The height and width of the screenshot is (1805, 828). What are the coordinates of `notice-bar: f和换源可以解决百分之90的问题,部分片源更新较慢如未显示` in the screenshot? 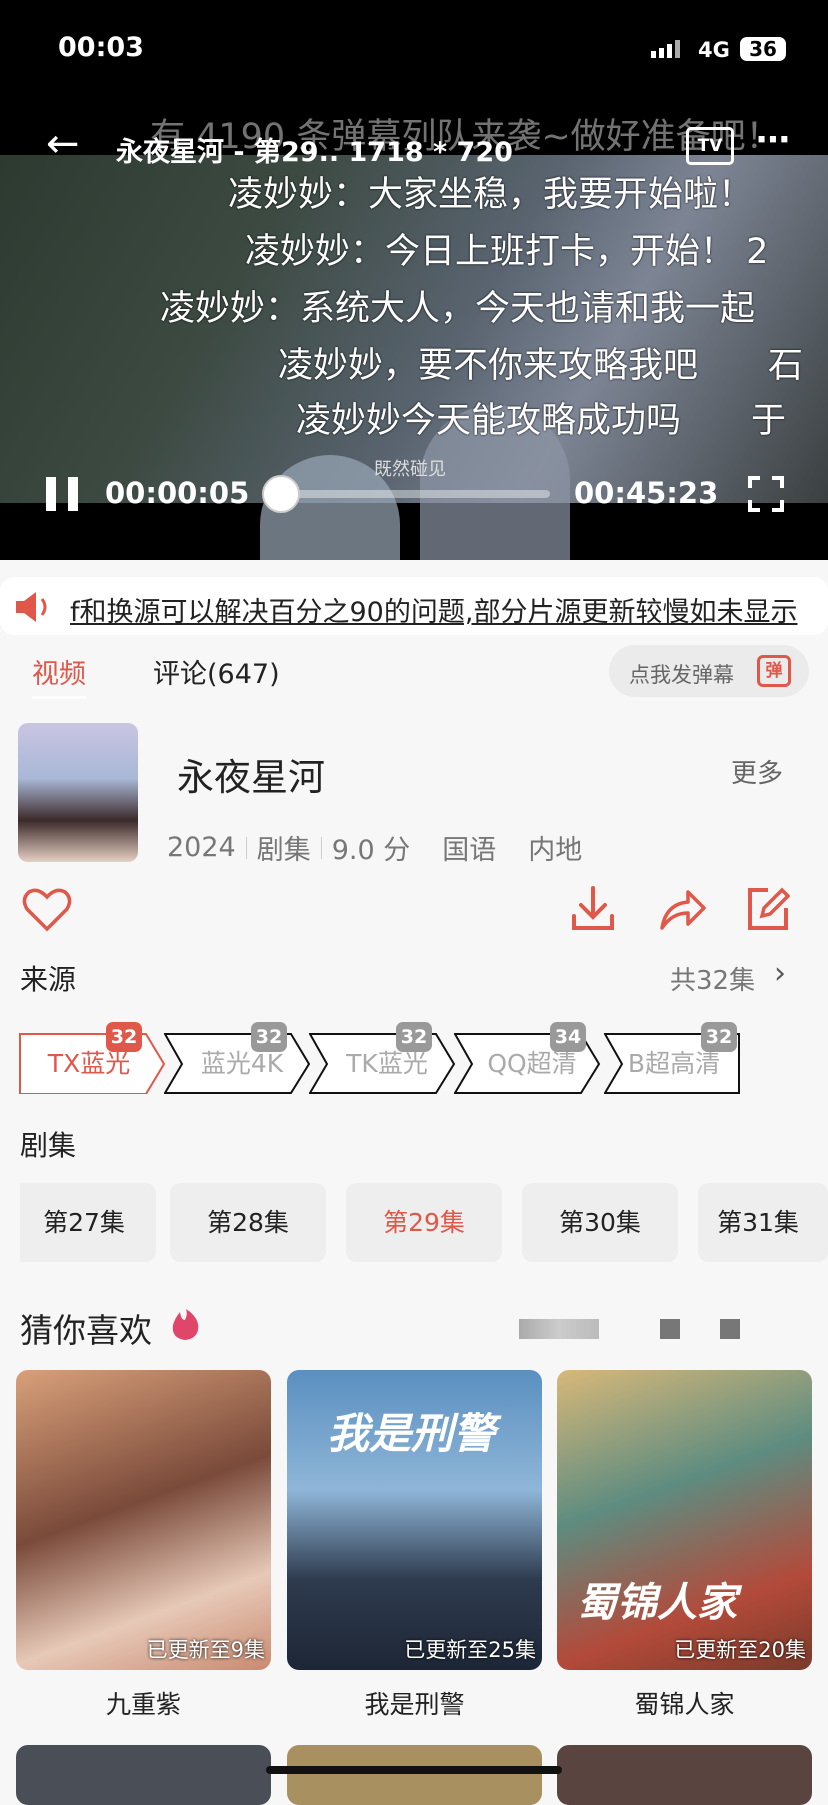 It's located at (414, 606).